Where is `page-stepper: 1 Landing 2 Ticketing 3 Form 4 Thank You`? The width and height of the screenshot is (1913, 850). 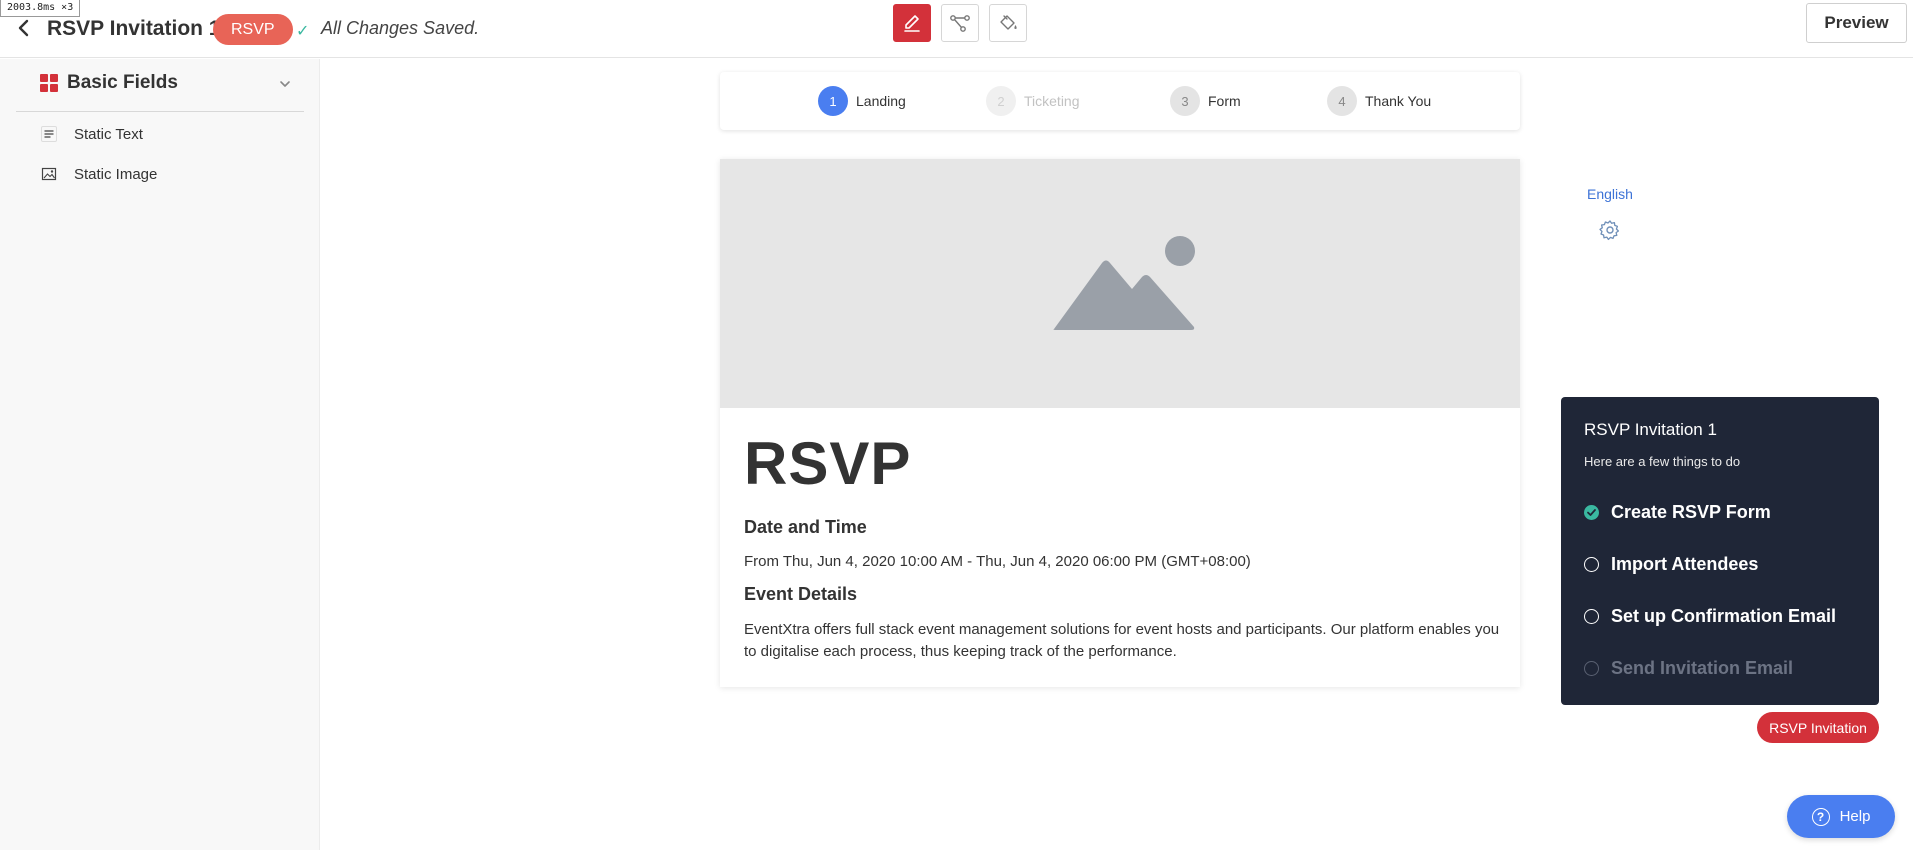
page-stepper: 1 Landing 2 Ticketing 3 Form 4 Thank You is located at coordinates (1120, 101).